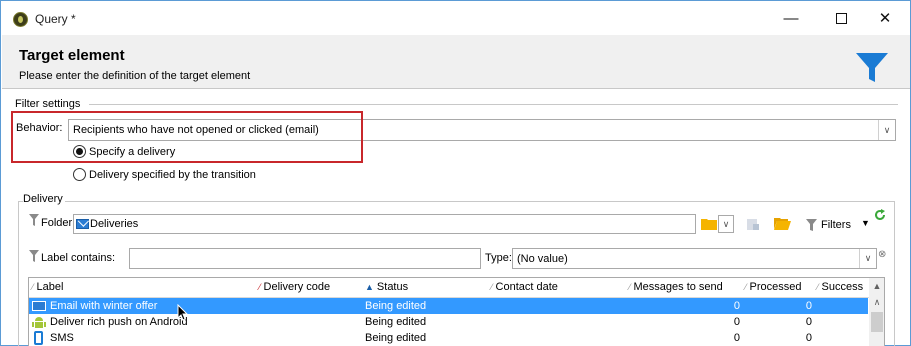 The width and height of the screenshot is (911, 346). What do you see at coordinates (82, 224) in the screenshot?
I see `deliveries-folder-icon` at bounding box center [82, 224].